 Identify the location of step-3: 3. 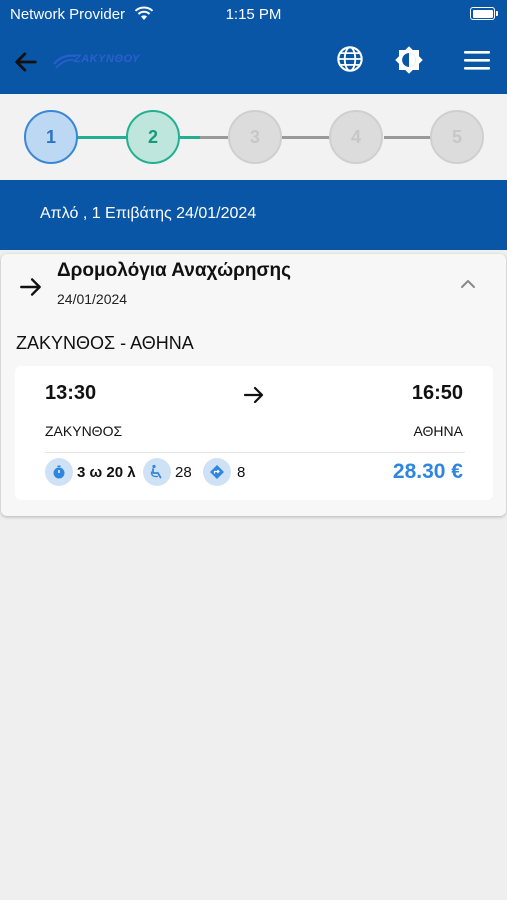
(255, 137).